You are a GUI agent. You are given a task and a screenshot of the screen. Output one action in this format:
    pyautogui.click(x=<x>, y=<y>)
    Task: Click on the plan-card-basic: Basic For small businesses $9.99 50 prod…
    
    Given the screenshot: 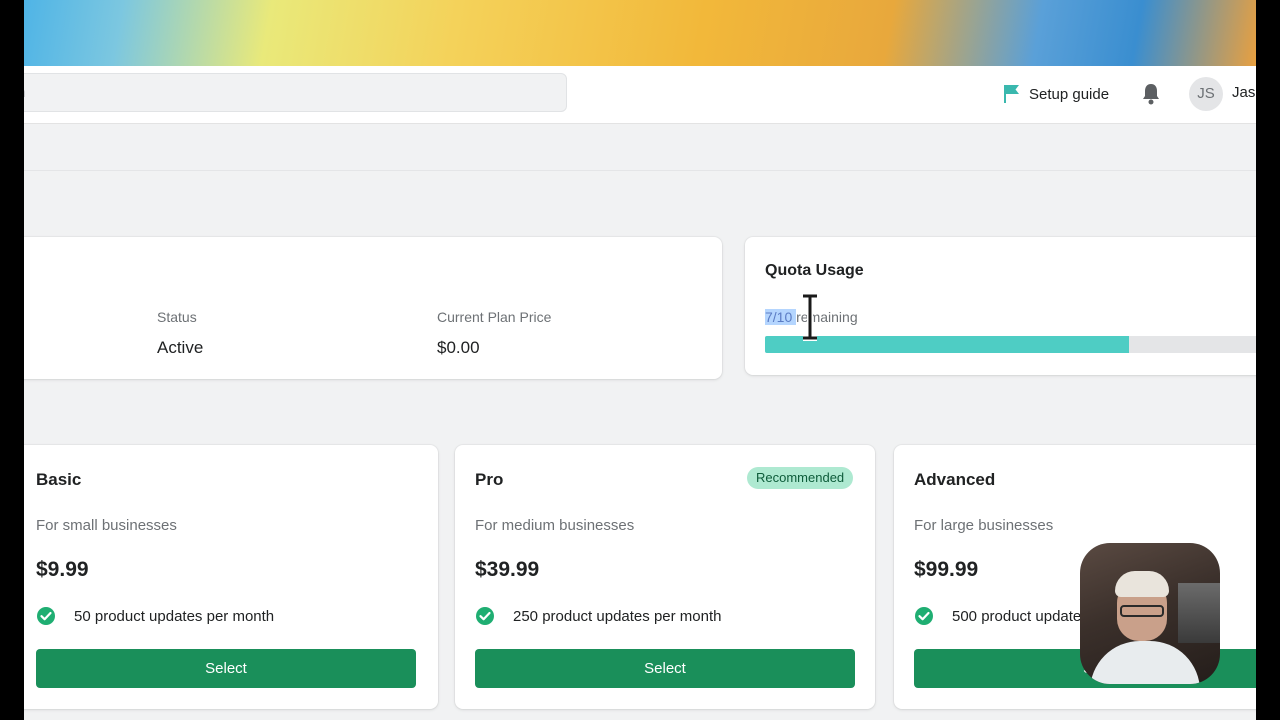 What is the action you would take?
    pyautogui.click(x=231, y=577)
    